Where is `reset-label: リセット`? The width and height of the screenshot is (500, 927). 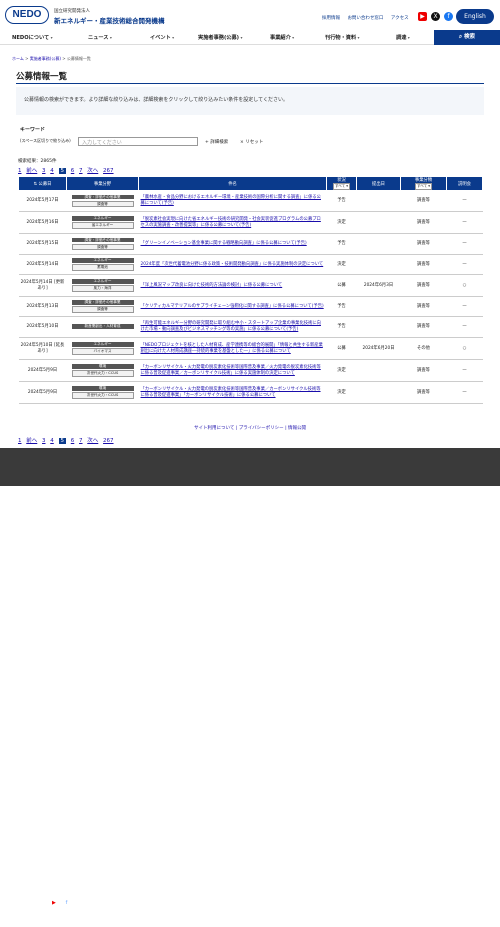
reset-label: リセット is located at coordinates (254, 142).